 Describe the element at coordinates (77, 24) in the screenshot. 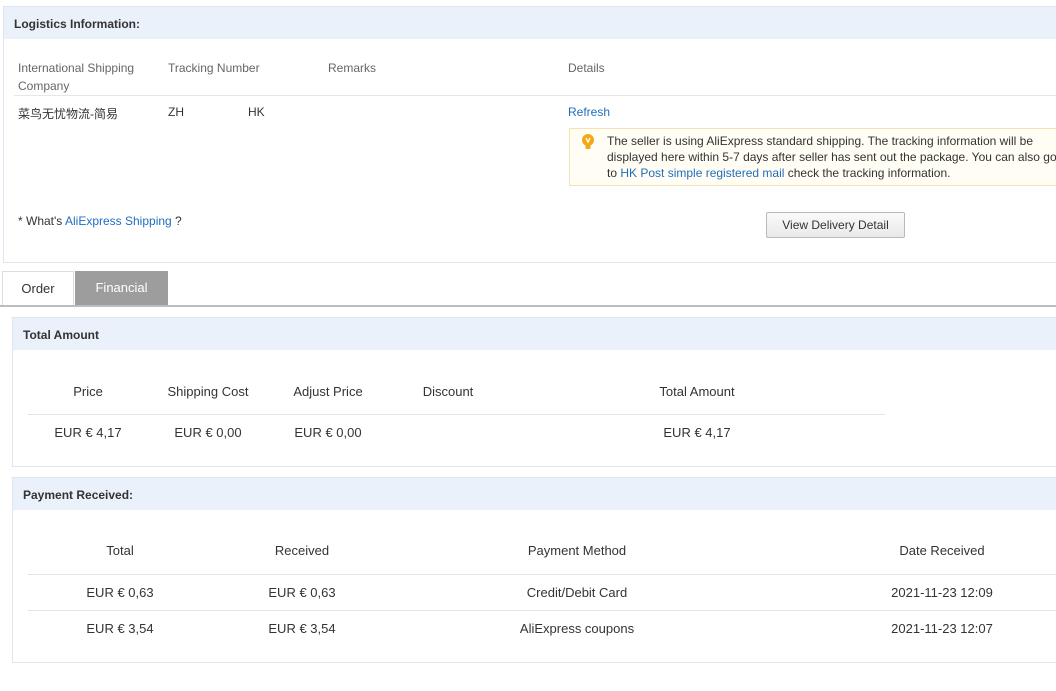

I see `logistics-title: Logistics Information:` at that location.